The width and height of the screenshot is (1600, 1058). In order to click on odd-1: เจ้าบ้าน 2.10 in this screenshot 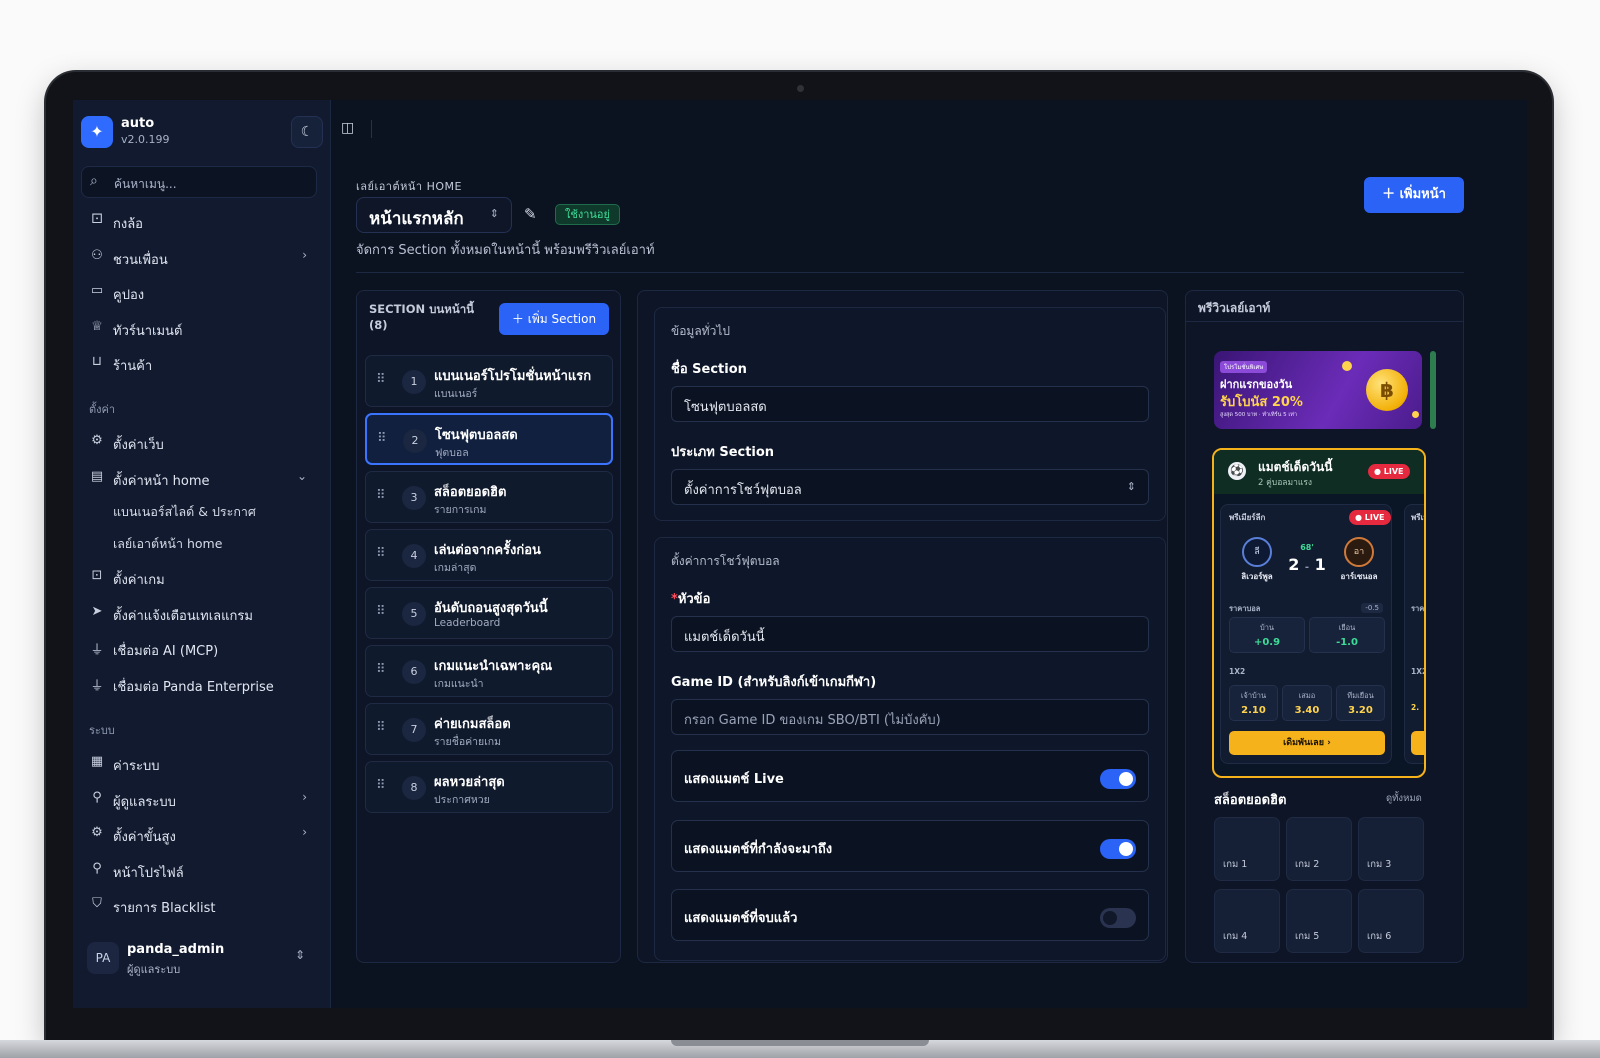, I will do `click(1253, 703)`.